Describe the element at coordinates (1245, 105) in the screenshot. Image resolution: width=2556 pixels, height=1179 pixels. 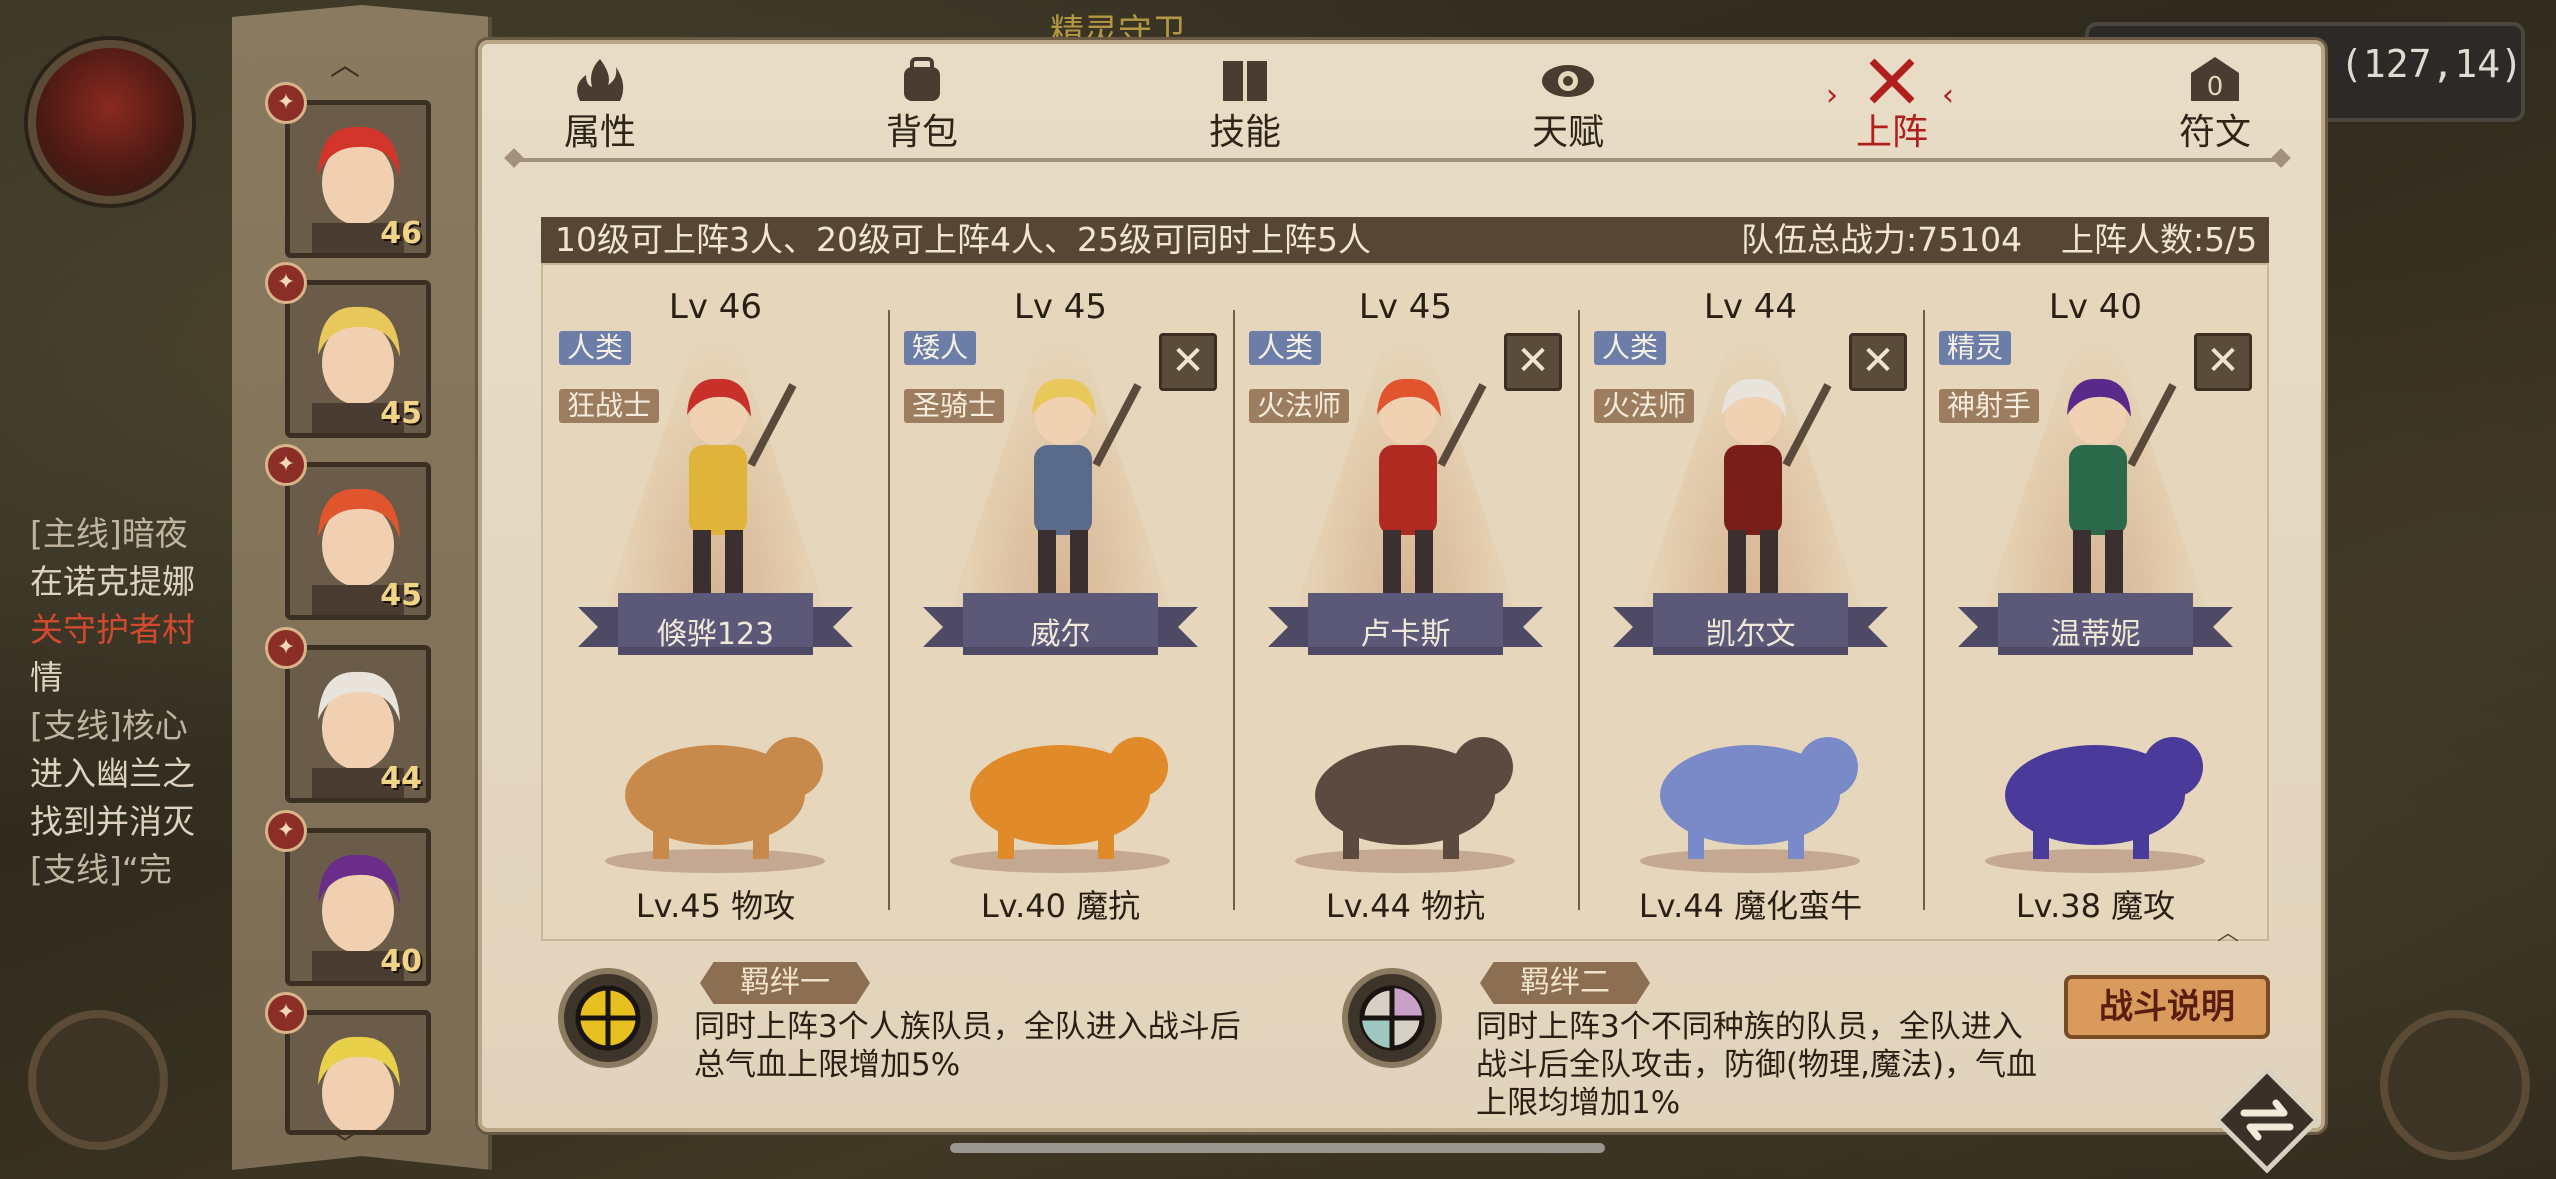
I see `tab-book: 技能` at that location.